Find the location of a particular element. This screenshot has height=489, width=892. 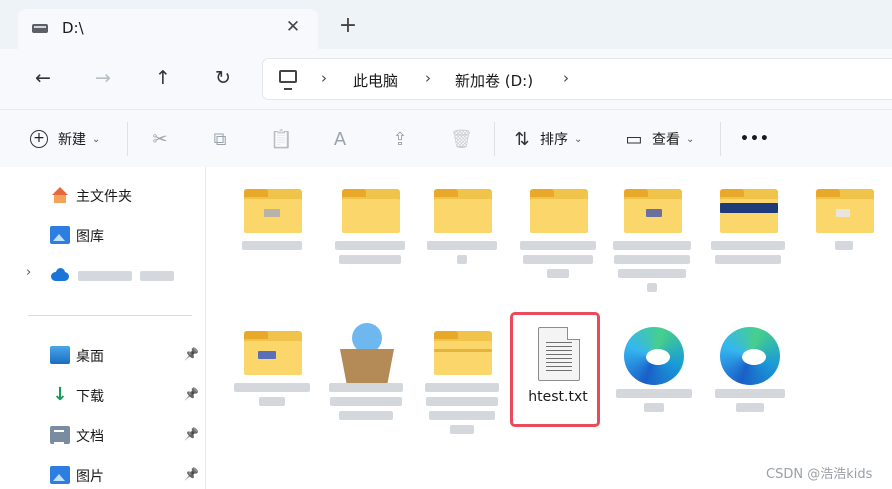

tab-title: D:\ is located at coordinates (73, 28).